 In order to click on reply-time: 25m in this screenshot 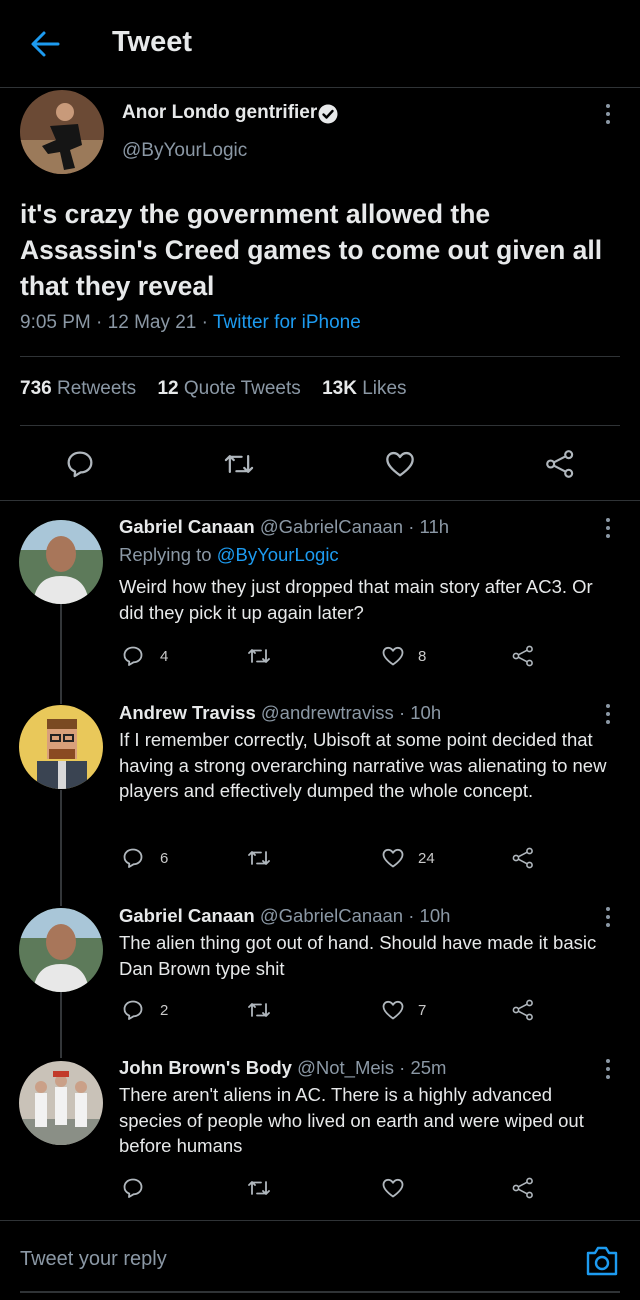, I will do `click(428, 1067)`.